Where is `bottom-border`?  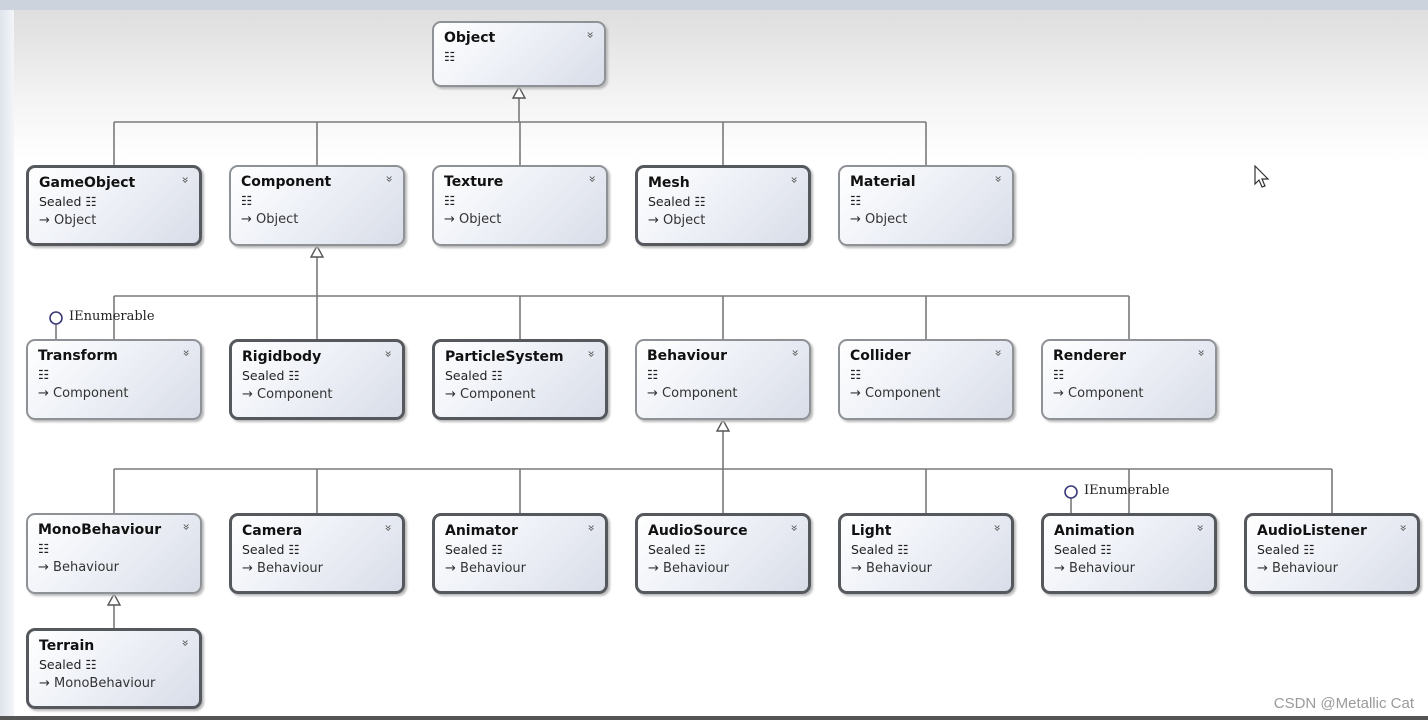
bottom-border is located at coordinates (714, 718).